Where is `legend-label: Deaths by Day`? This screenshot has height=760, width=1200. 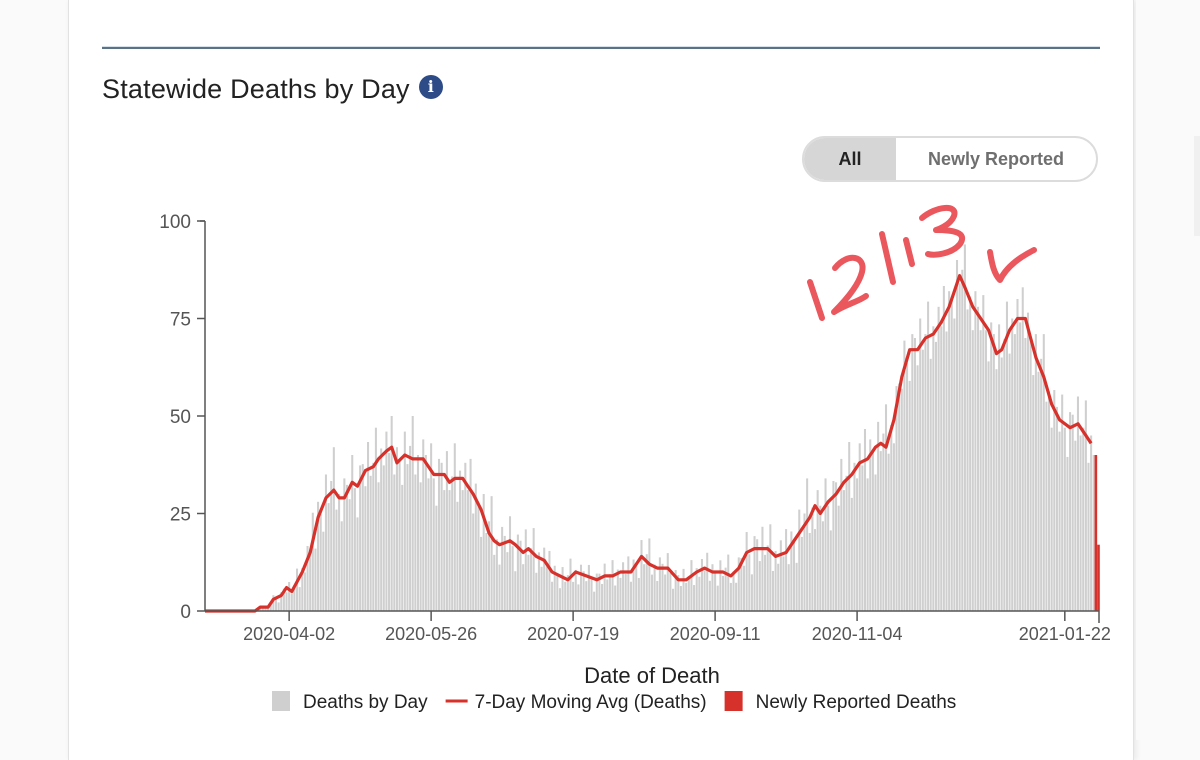
legend-label: Deaths by Day is located at coordinates (365, 702).